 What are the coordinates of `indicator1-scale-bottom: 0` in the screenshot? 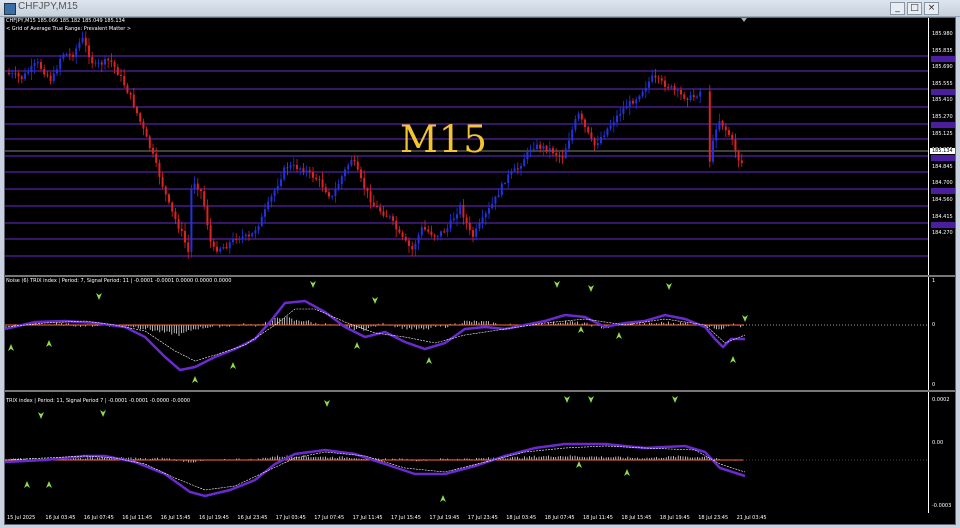 It's located at (934, 385).